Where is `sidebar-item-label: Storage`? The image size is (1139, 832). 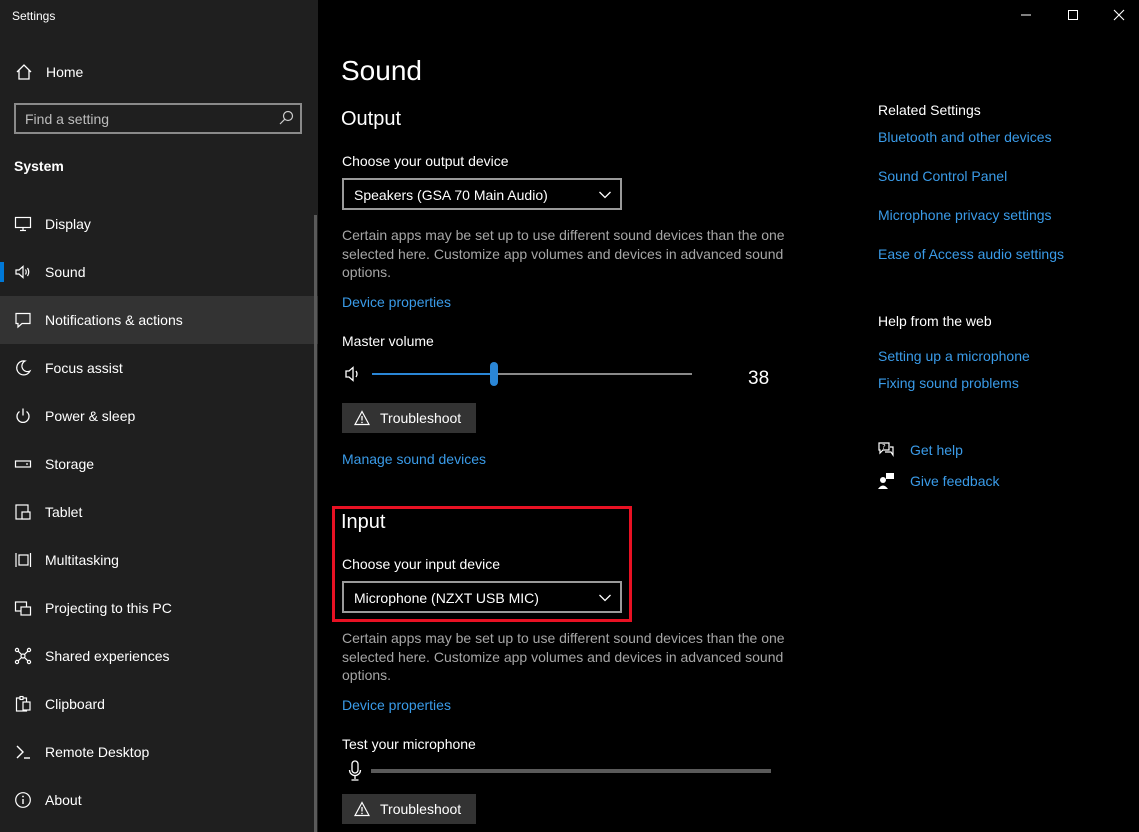 sidebar-item-label: Storage is located at coordinates (70, 464).